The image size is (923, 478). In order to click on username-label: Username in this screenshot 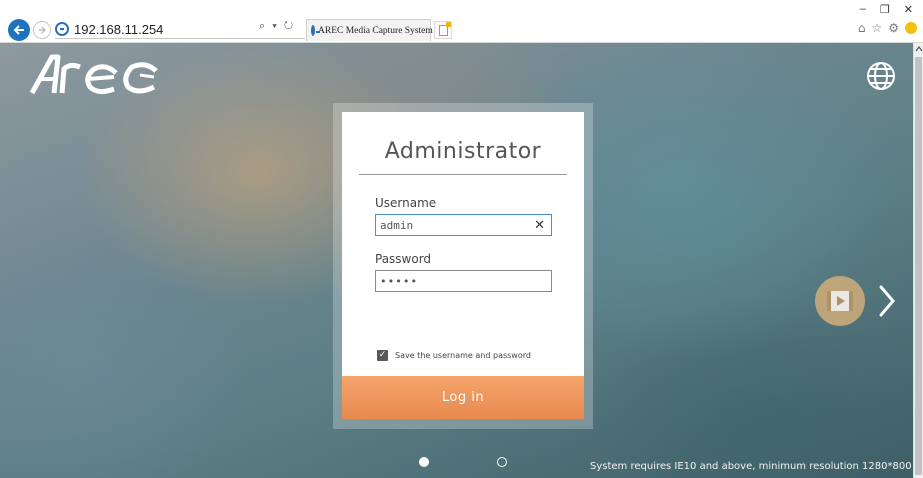, I will do `click(406, 203)`.